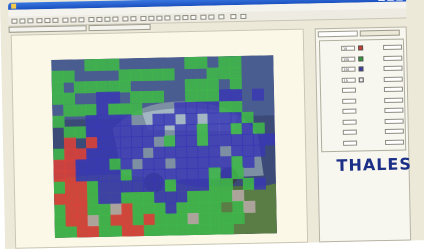  What do you see at coordinates (14, 6) in the screenshot?
I see `app-icon` at bounding box center [14, 6].